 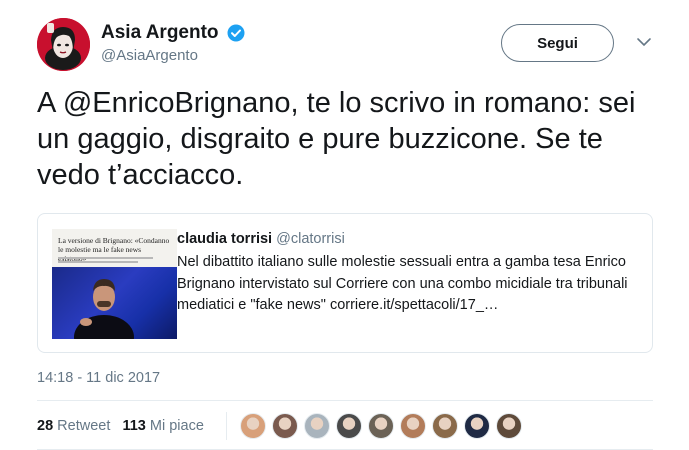 I want to click on like-label: Mi piace, so click(x=176, y=426).